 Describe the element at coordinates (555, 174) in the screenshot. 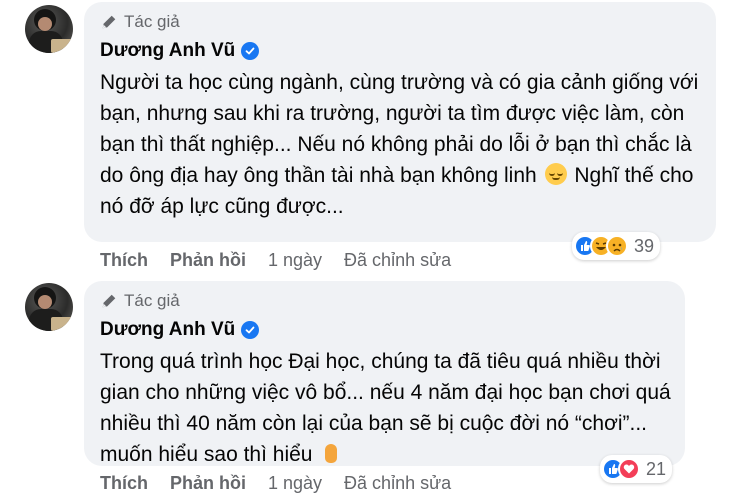

I see `relieved-face-icon` at that location.